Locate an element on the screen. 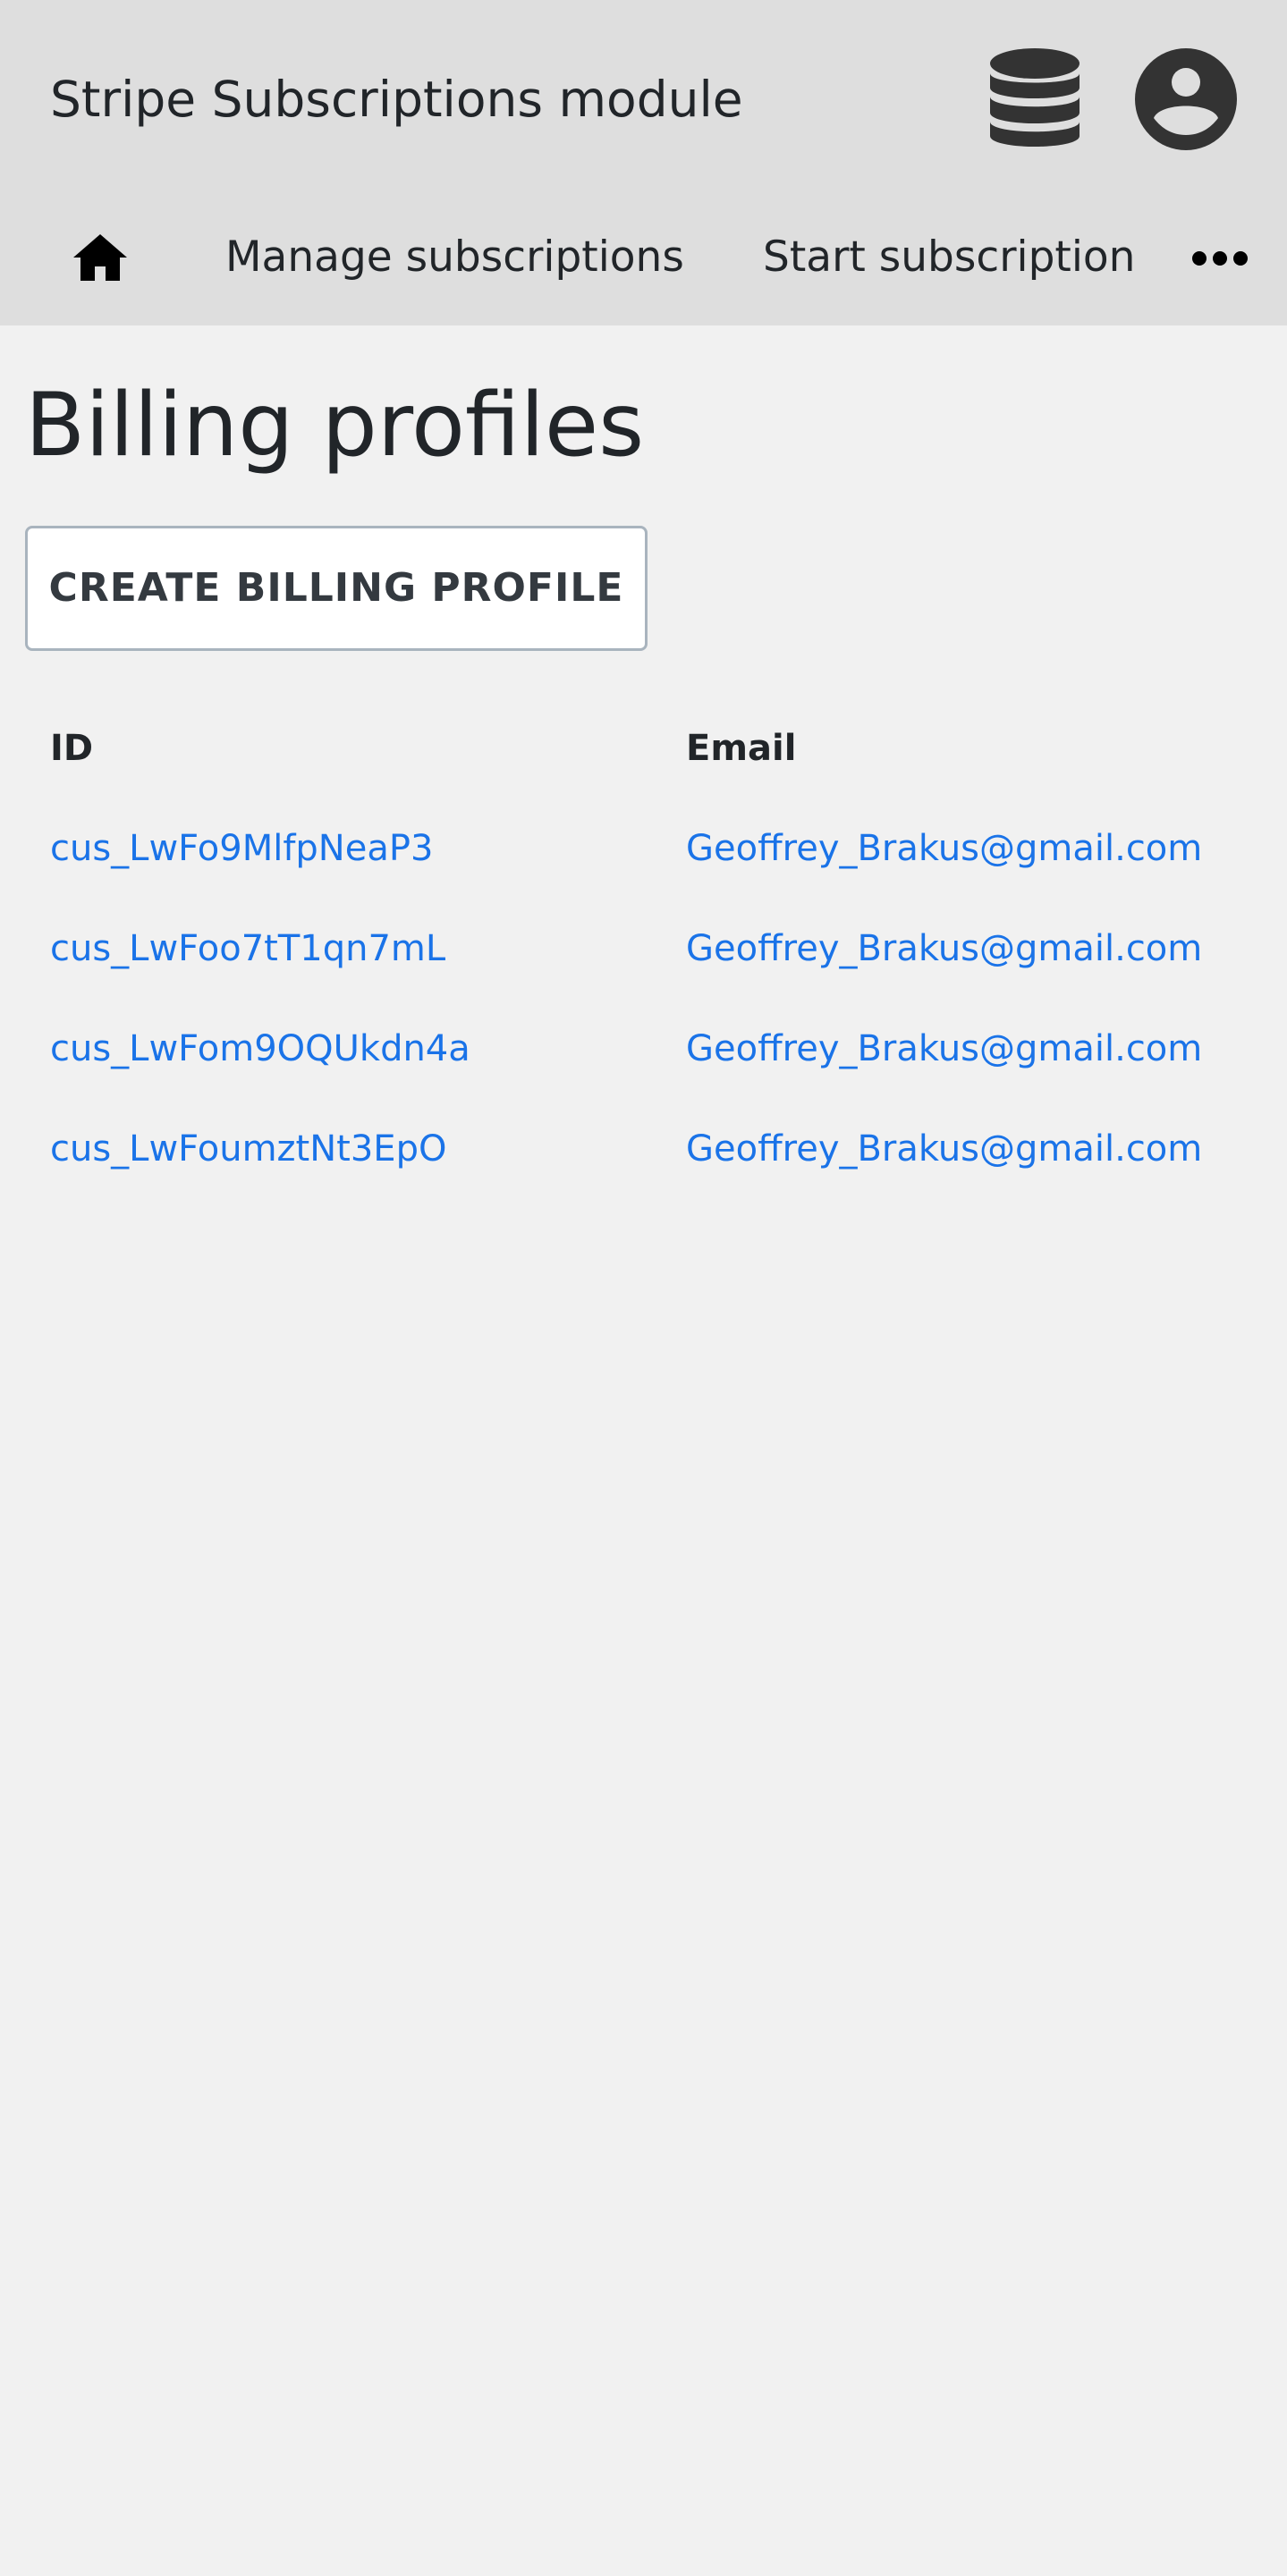 This screenshot has height=2576, width=1287. more-horizontal-icon is located at coordinates (1220, 258).